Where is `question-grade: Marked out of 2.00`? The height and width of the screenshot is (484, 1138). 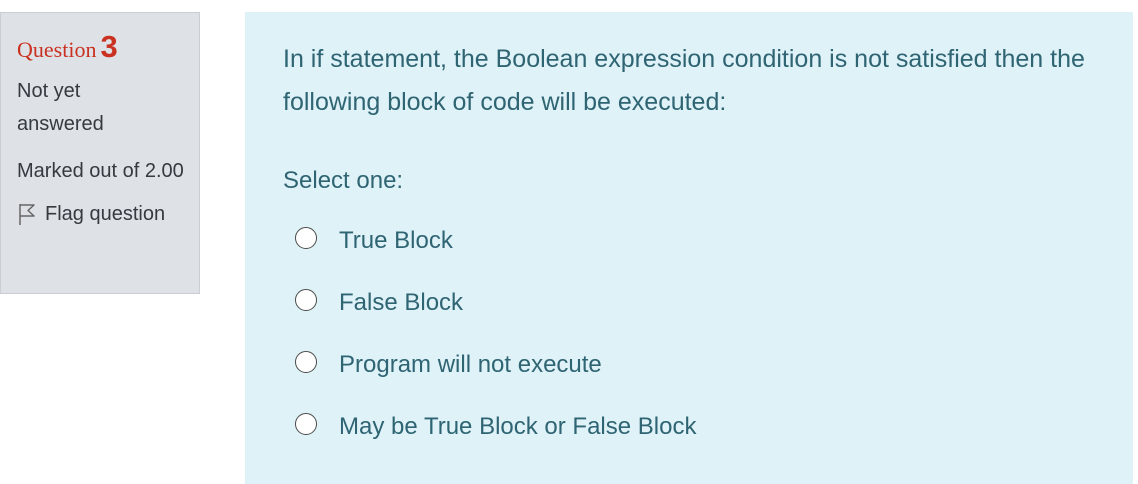 question-grade: Marked out of 2.00 is located at coordinates (100, 171).